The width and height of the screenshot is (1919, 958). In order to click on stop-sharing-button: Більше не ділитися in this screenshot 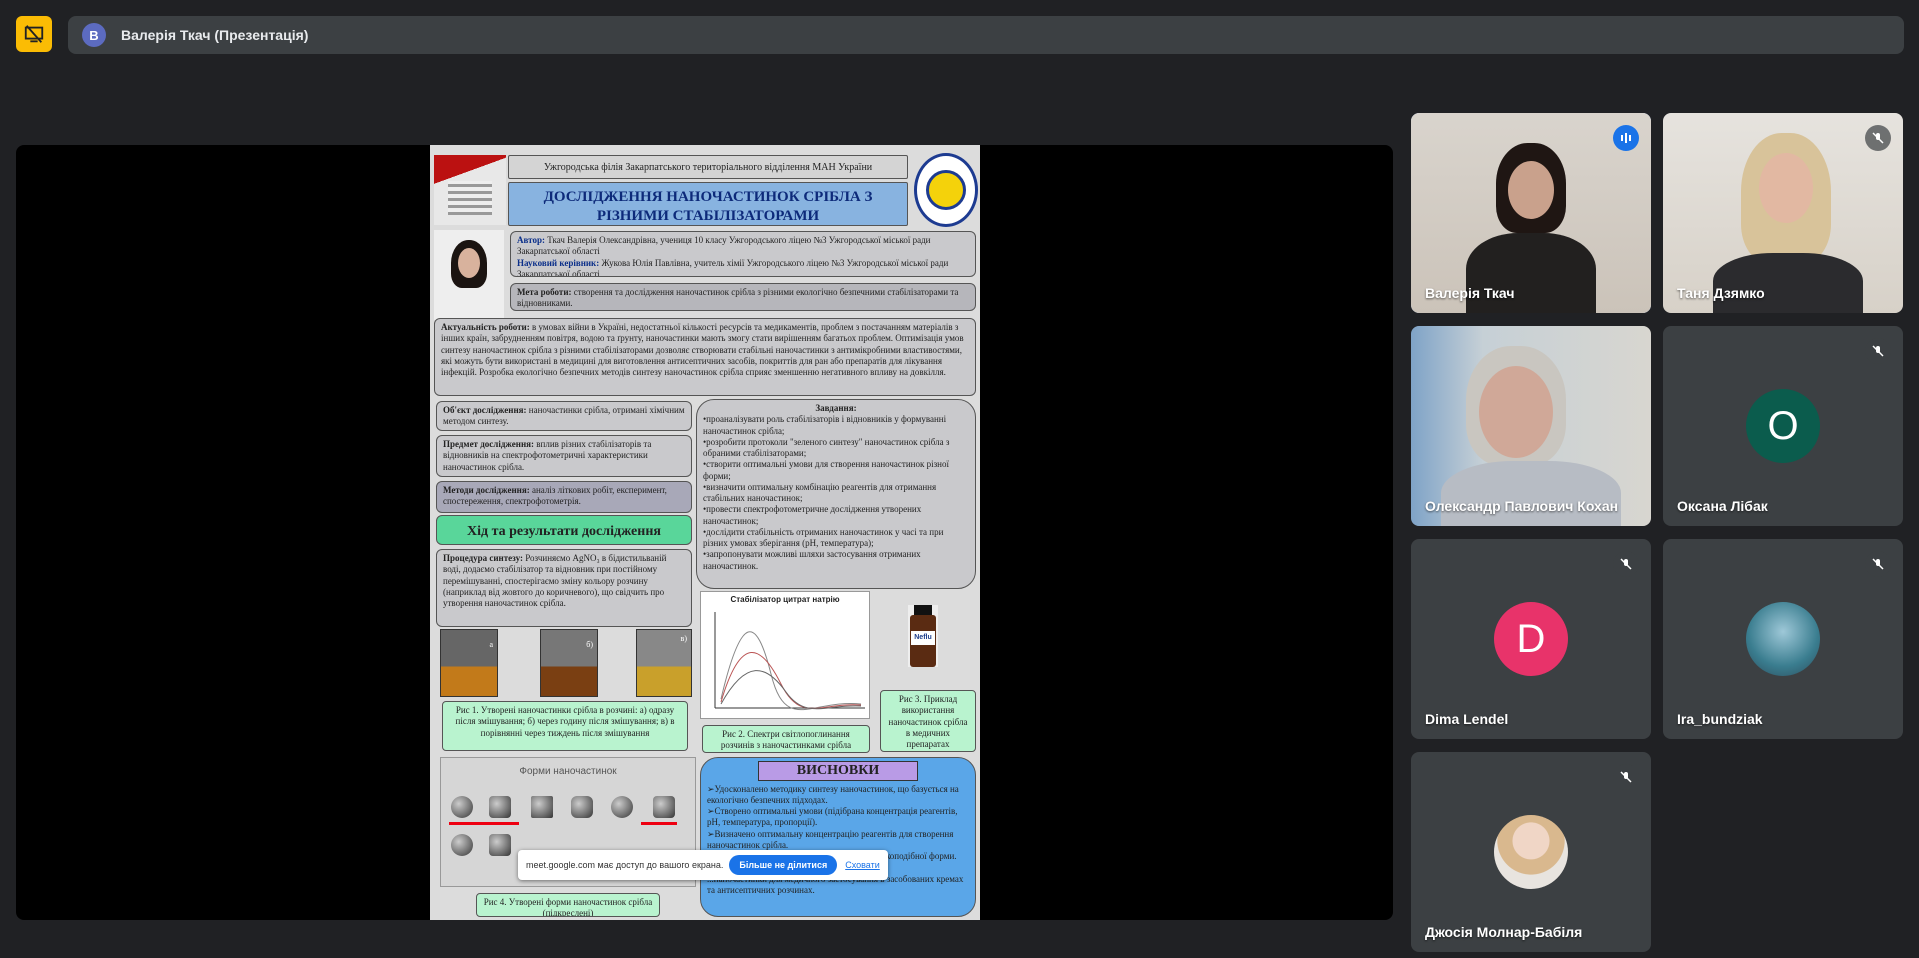, I will do `click(783, 865)`.